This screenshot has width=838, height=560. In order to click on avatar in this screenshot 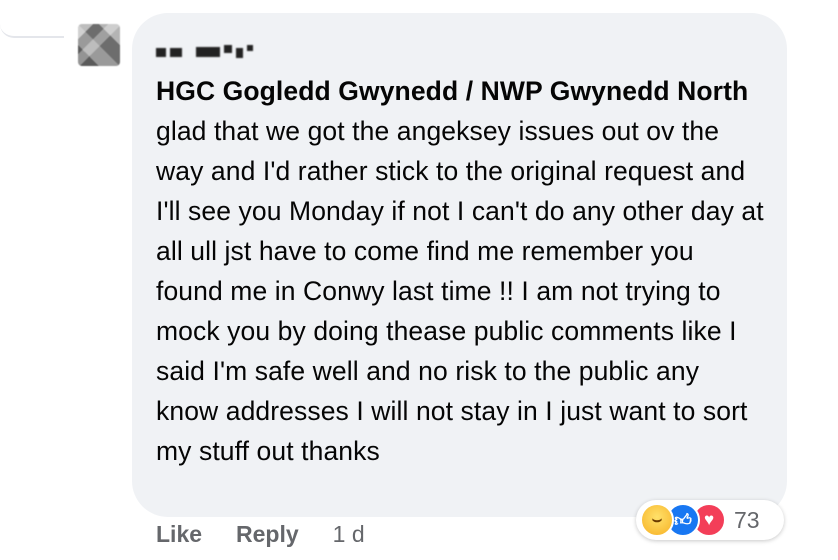, I will do `click(99, 45)`.